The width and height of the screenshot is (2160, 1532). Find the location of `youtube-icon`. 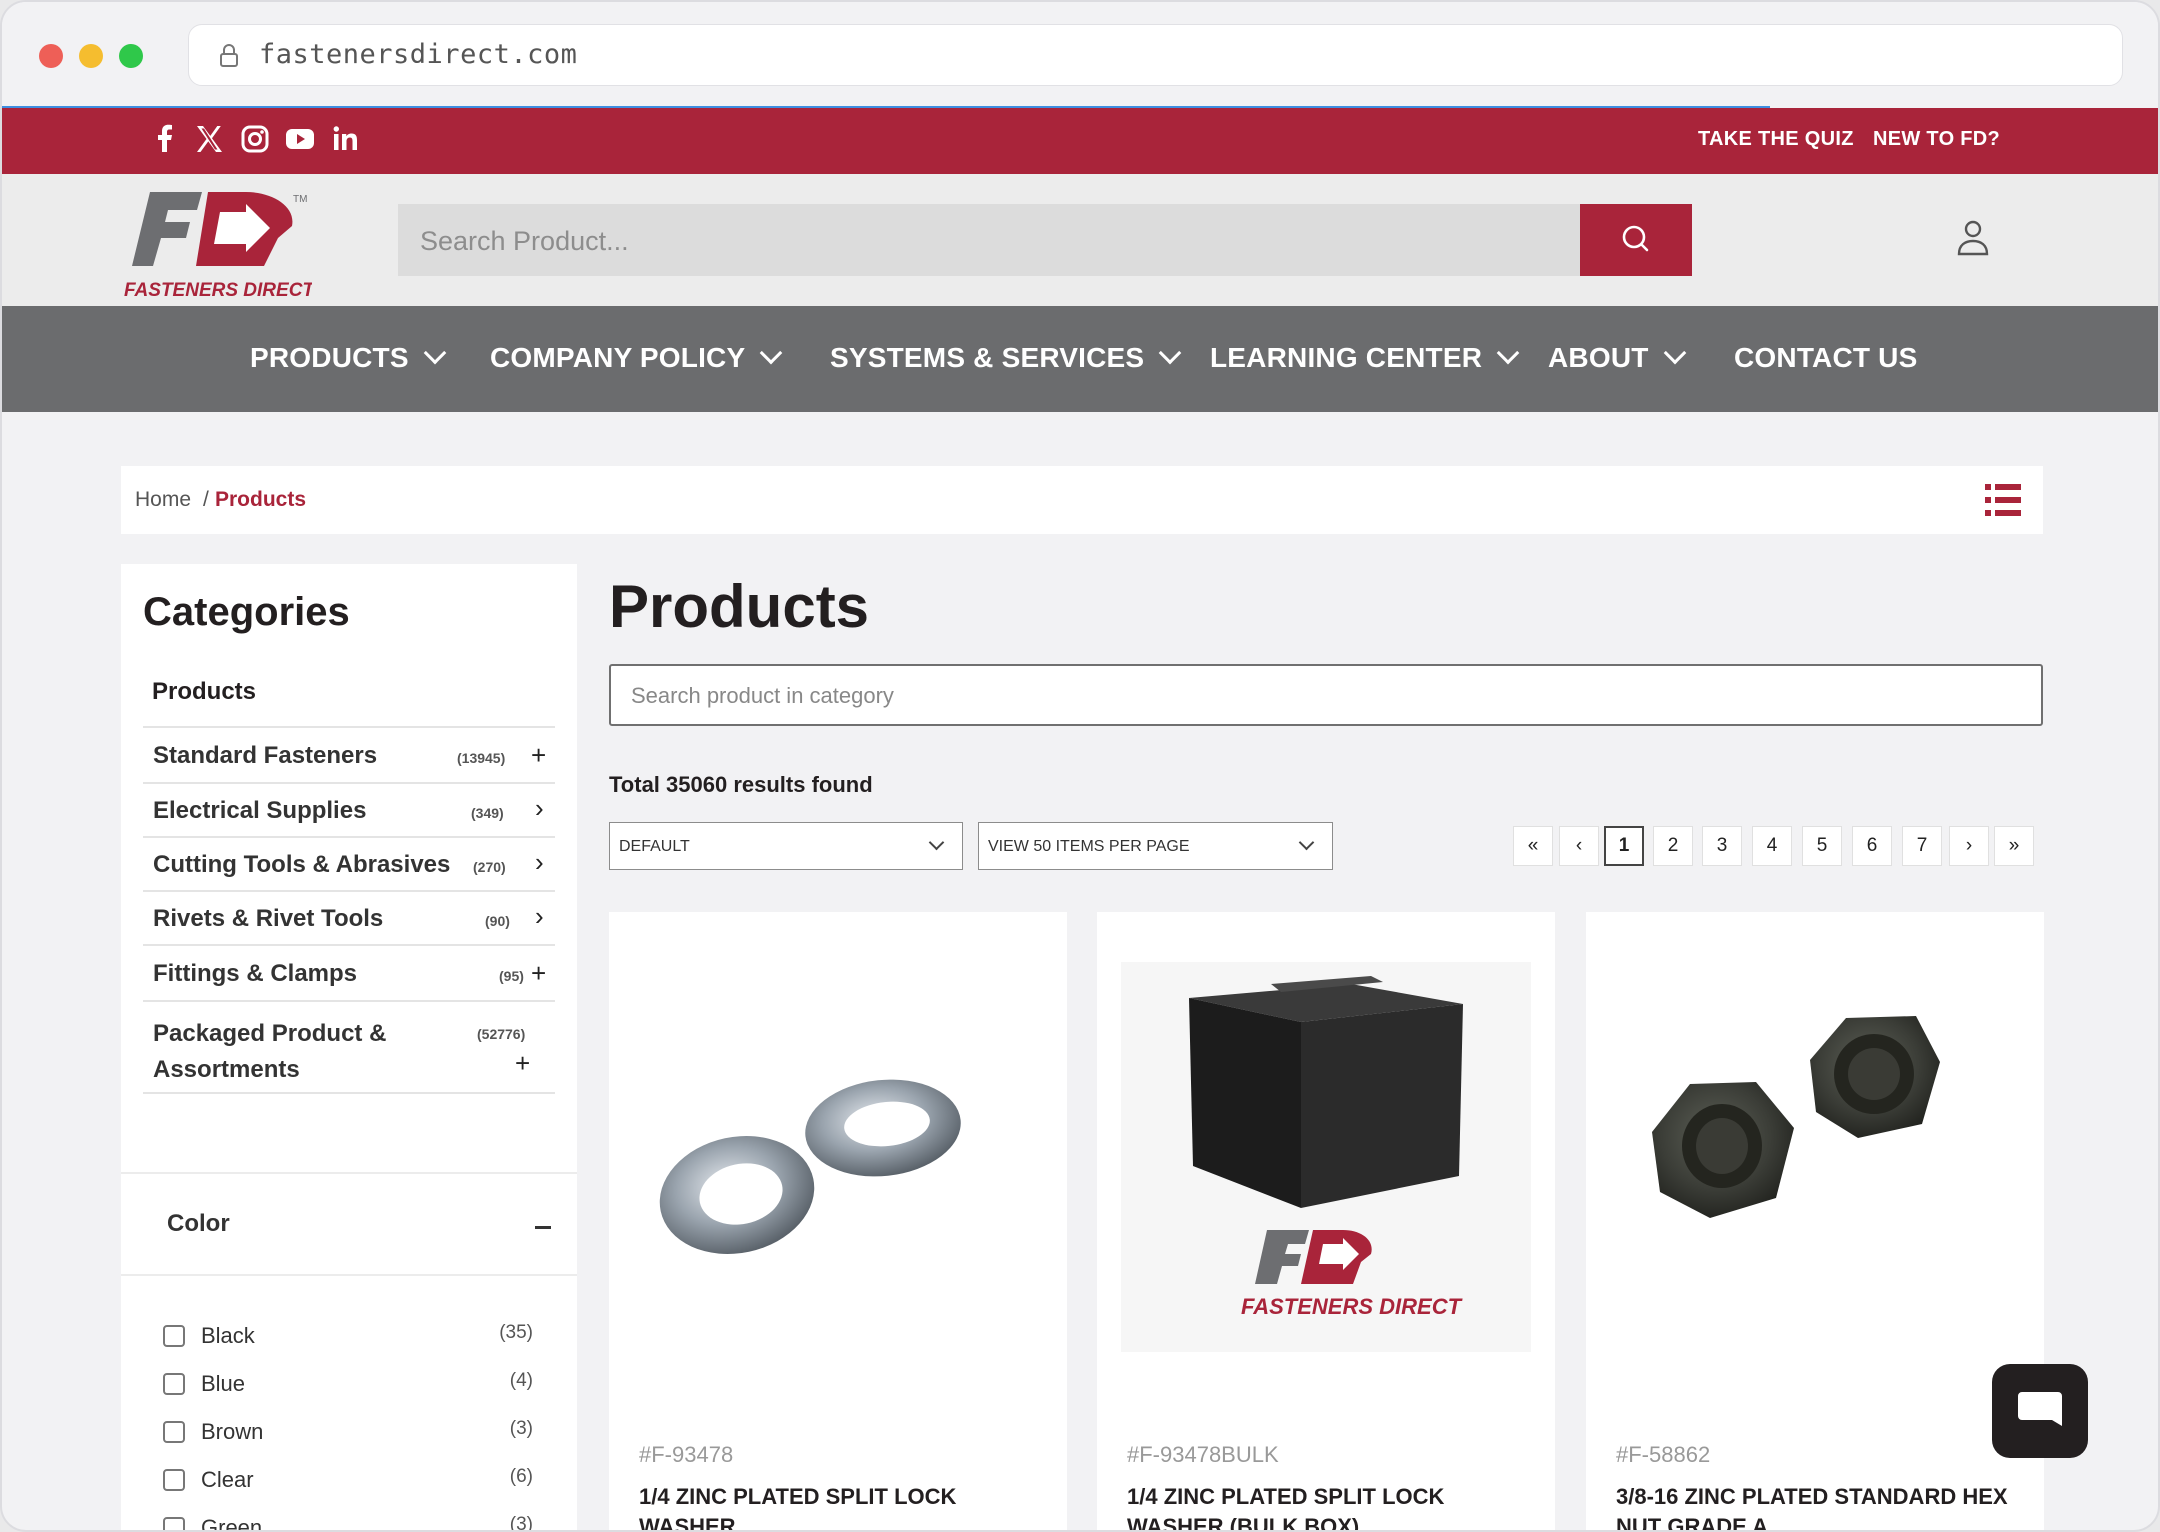

youtube-icon is located at coordinates (300, 139).